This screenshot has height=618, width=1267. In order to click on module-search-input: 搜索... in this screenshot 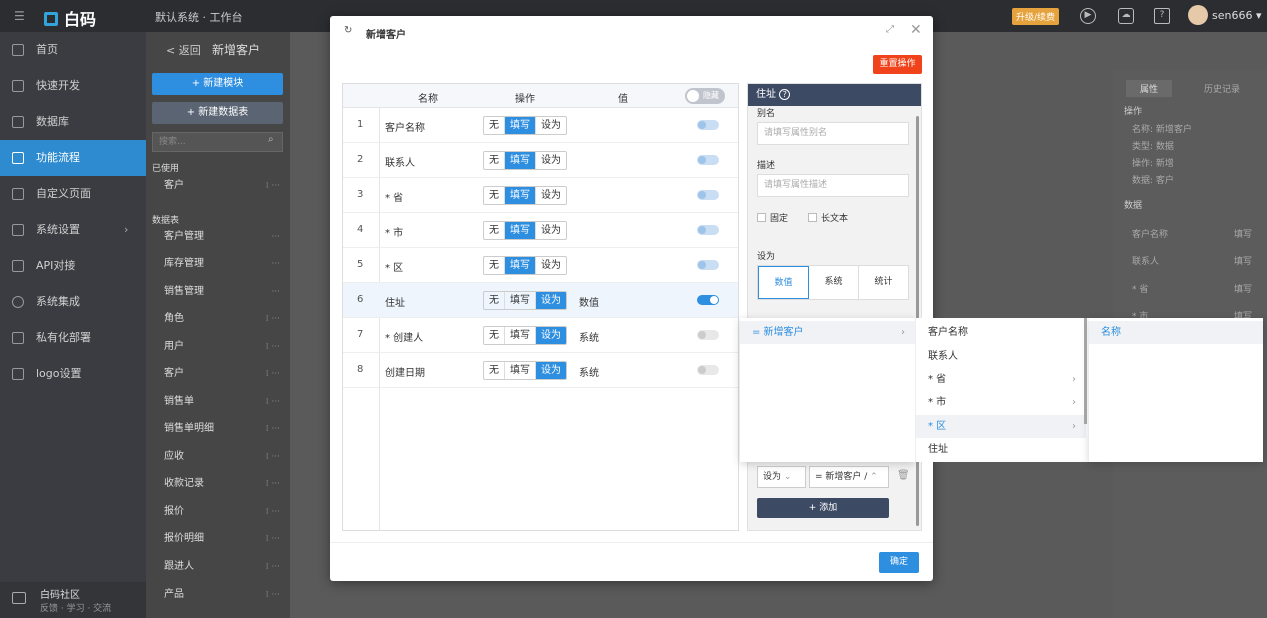, I will do `click(217, 142)`.